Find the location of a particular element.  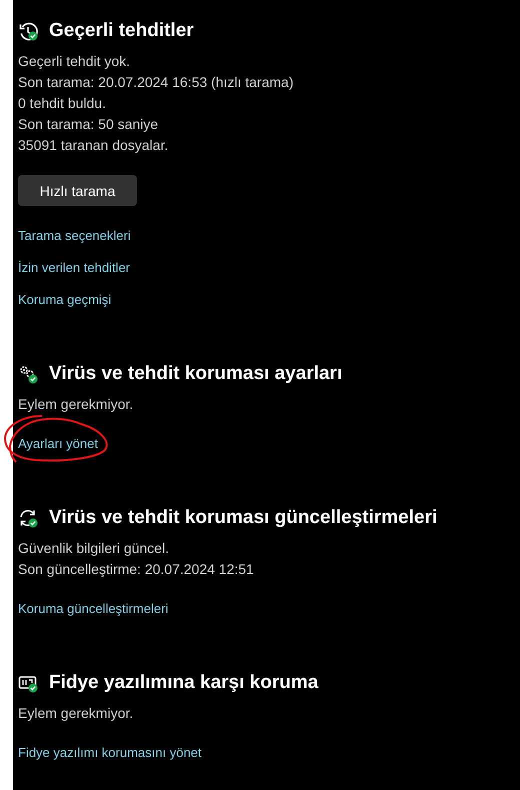

status-text: 35091 taranan dosyalar. is located at coordinates (94, 145).